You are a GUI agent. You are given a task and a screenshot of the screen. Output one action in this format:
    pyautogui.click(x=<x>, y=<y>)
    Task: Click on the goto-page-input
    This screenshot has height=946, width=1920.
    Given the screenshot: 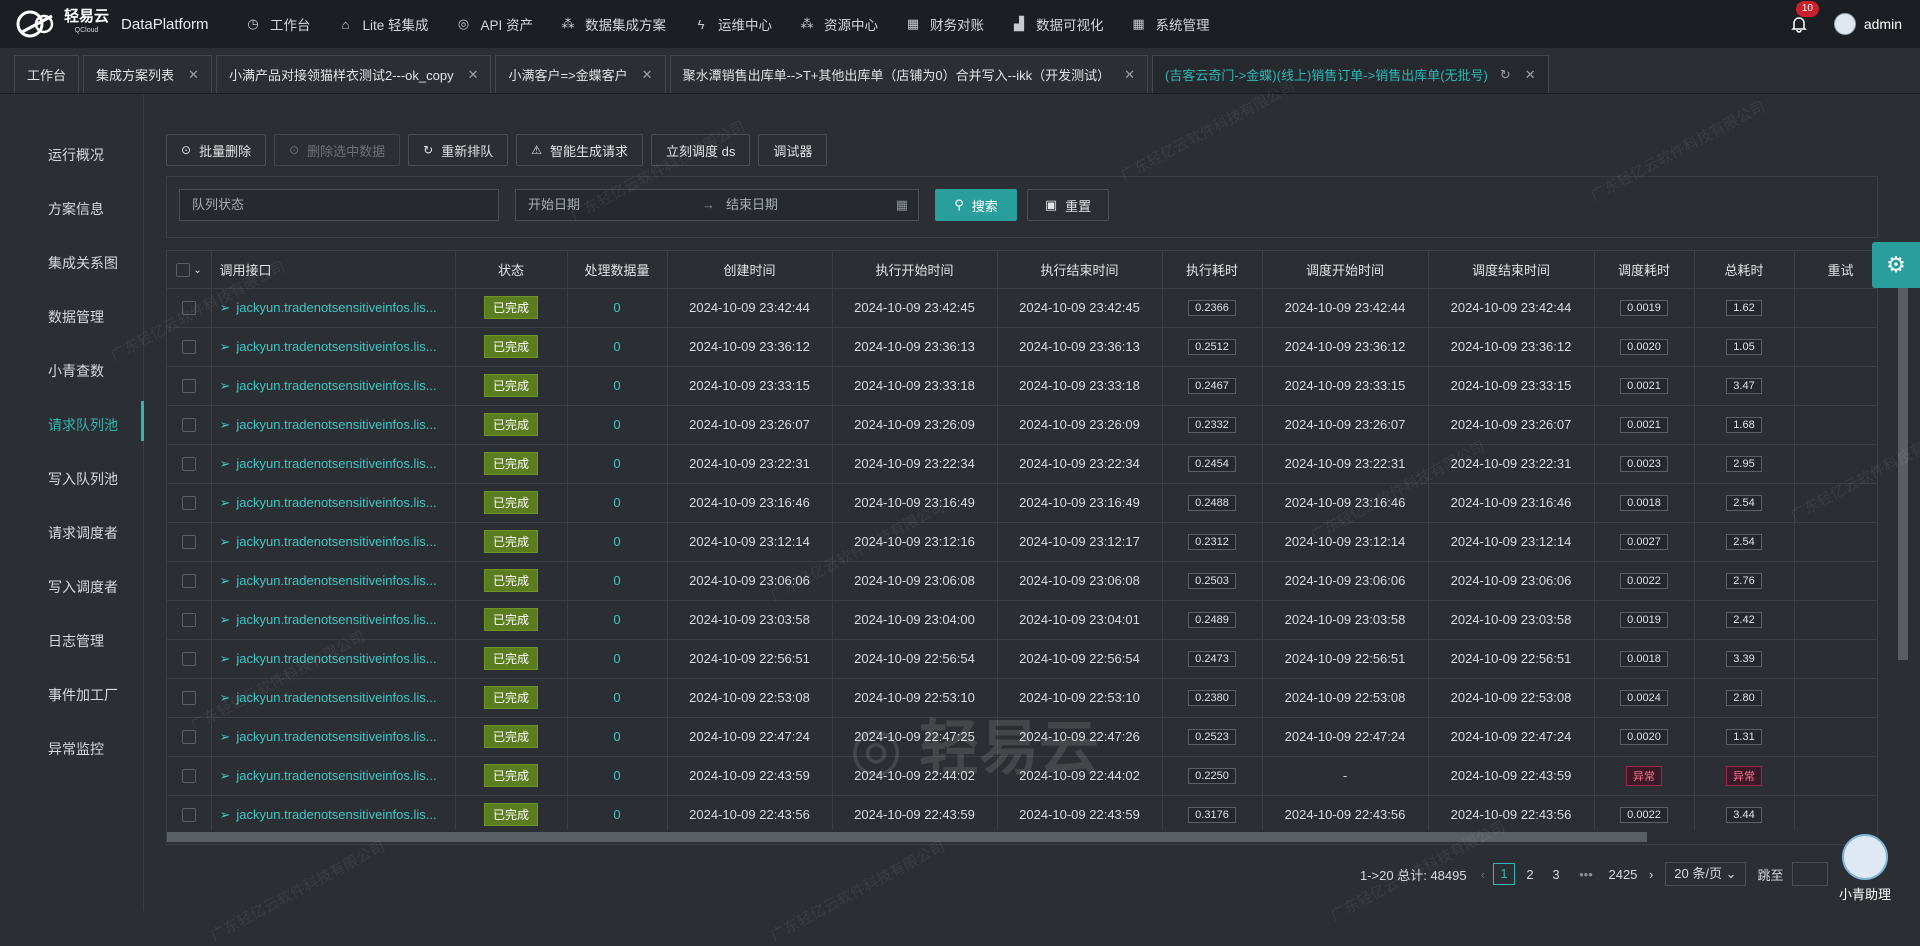 What is the action you would take?
    pyautogui.click(x=1809, y=874)
    